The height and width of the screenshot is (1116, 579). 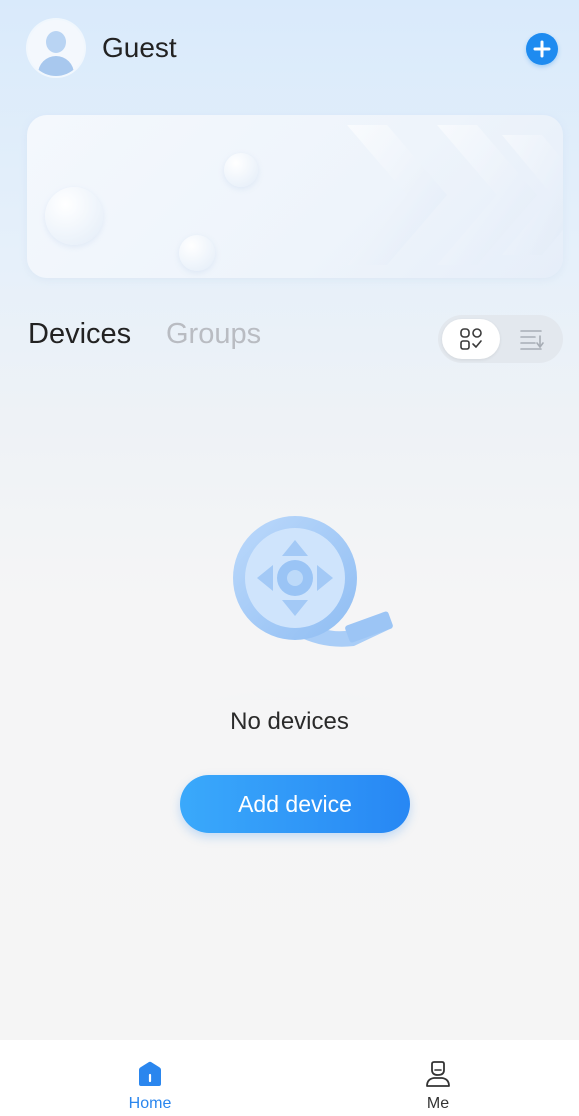 I want to click on user-icon, so click(x=438, y=1074).